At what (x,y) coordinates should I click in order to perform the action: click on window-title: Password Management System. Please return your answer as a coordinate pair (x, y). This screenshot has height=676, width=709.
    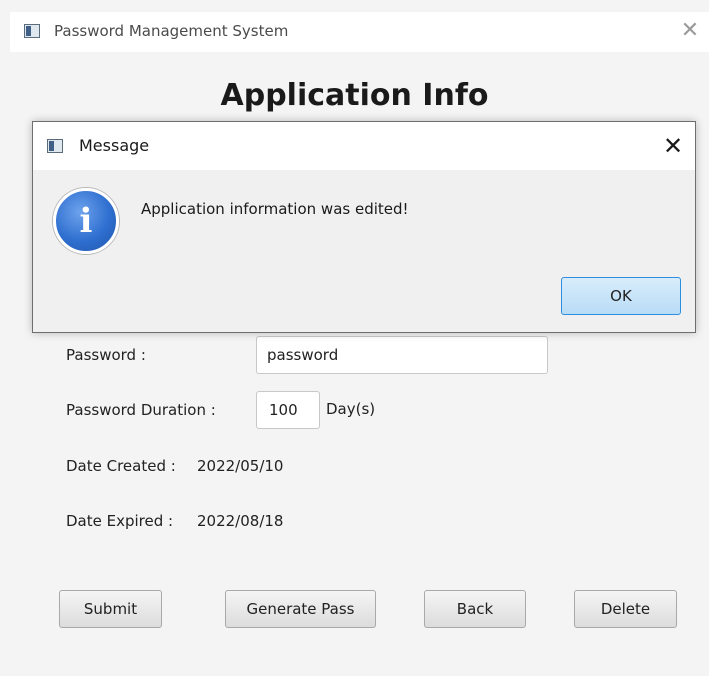
    Looking at the image, I should click on (171, 31).